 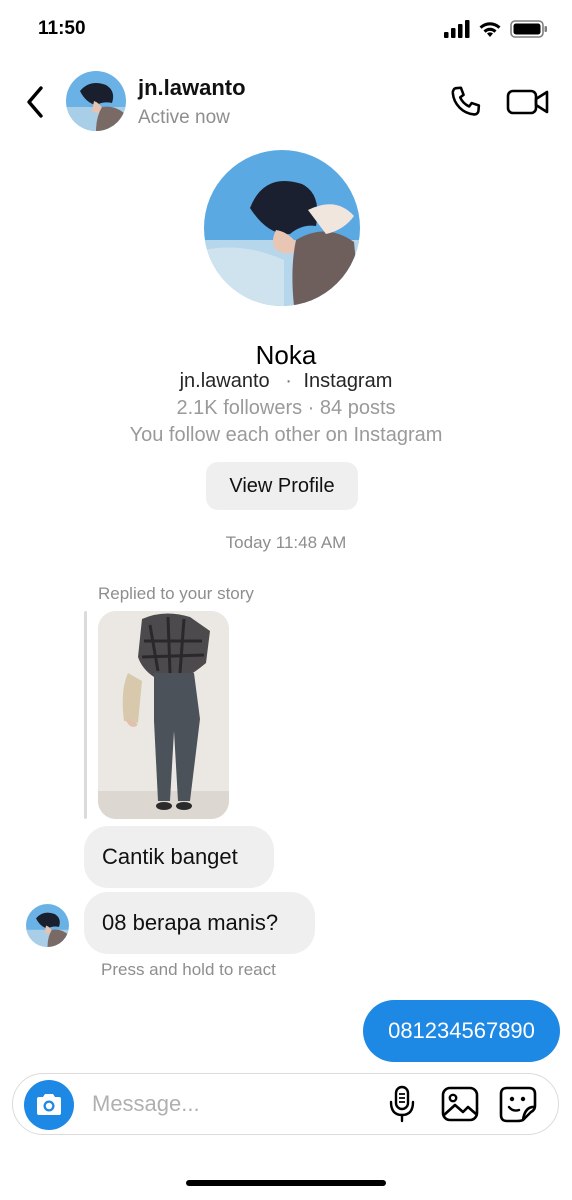 I want to click on header-username: jn.lawanto, so click(x=192, y=88).